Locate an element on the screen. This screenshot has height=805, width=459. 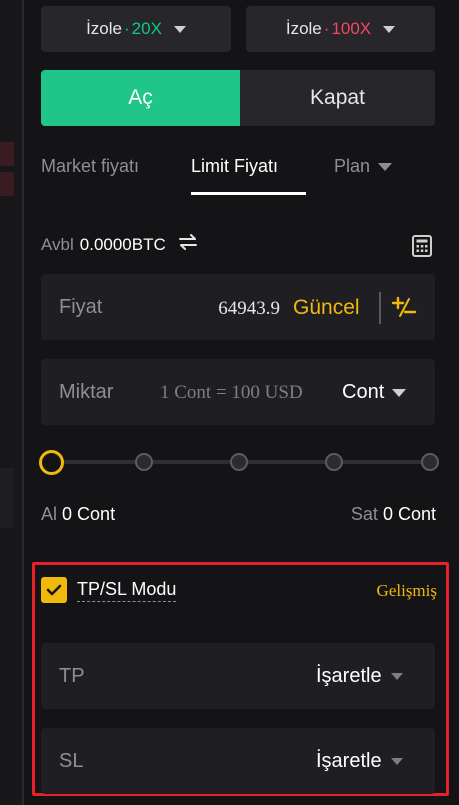
tab-plan-label: Plan is located at coordinates (352, 166).